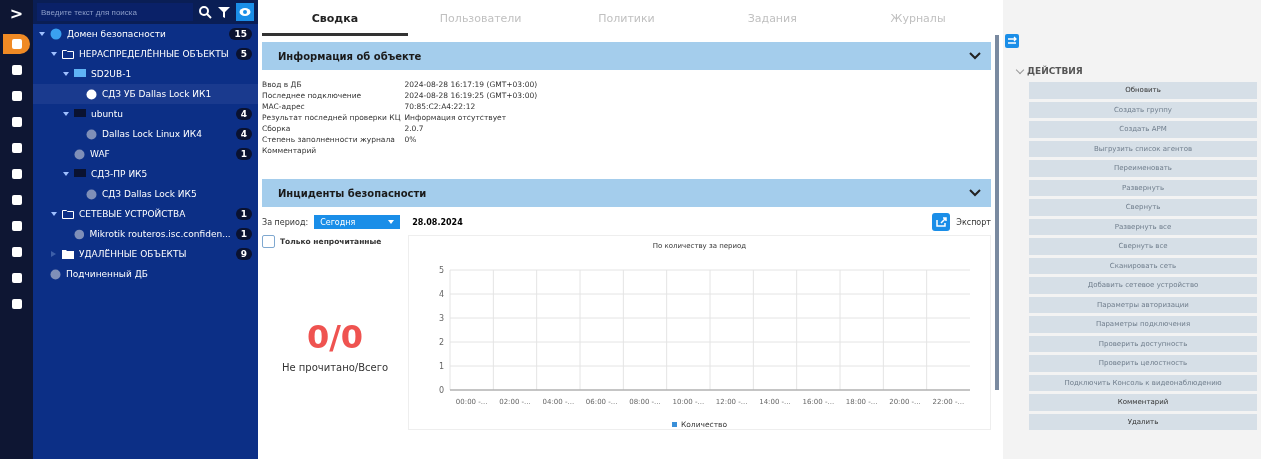  What do you see at coordinates (285, 222) in the screenshot?
I see `period-label: За период:` at bounding box center [285, 222].